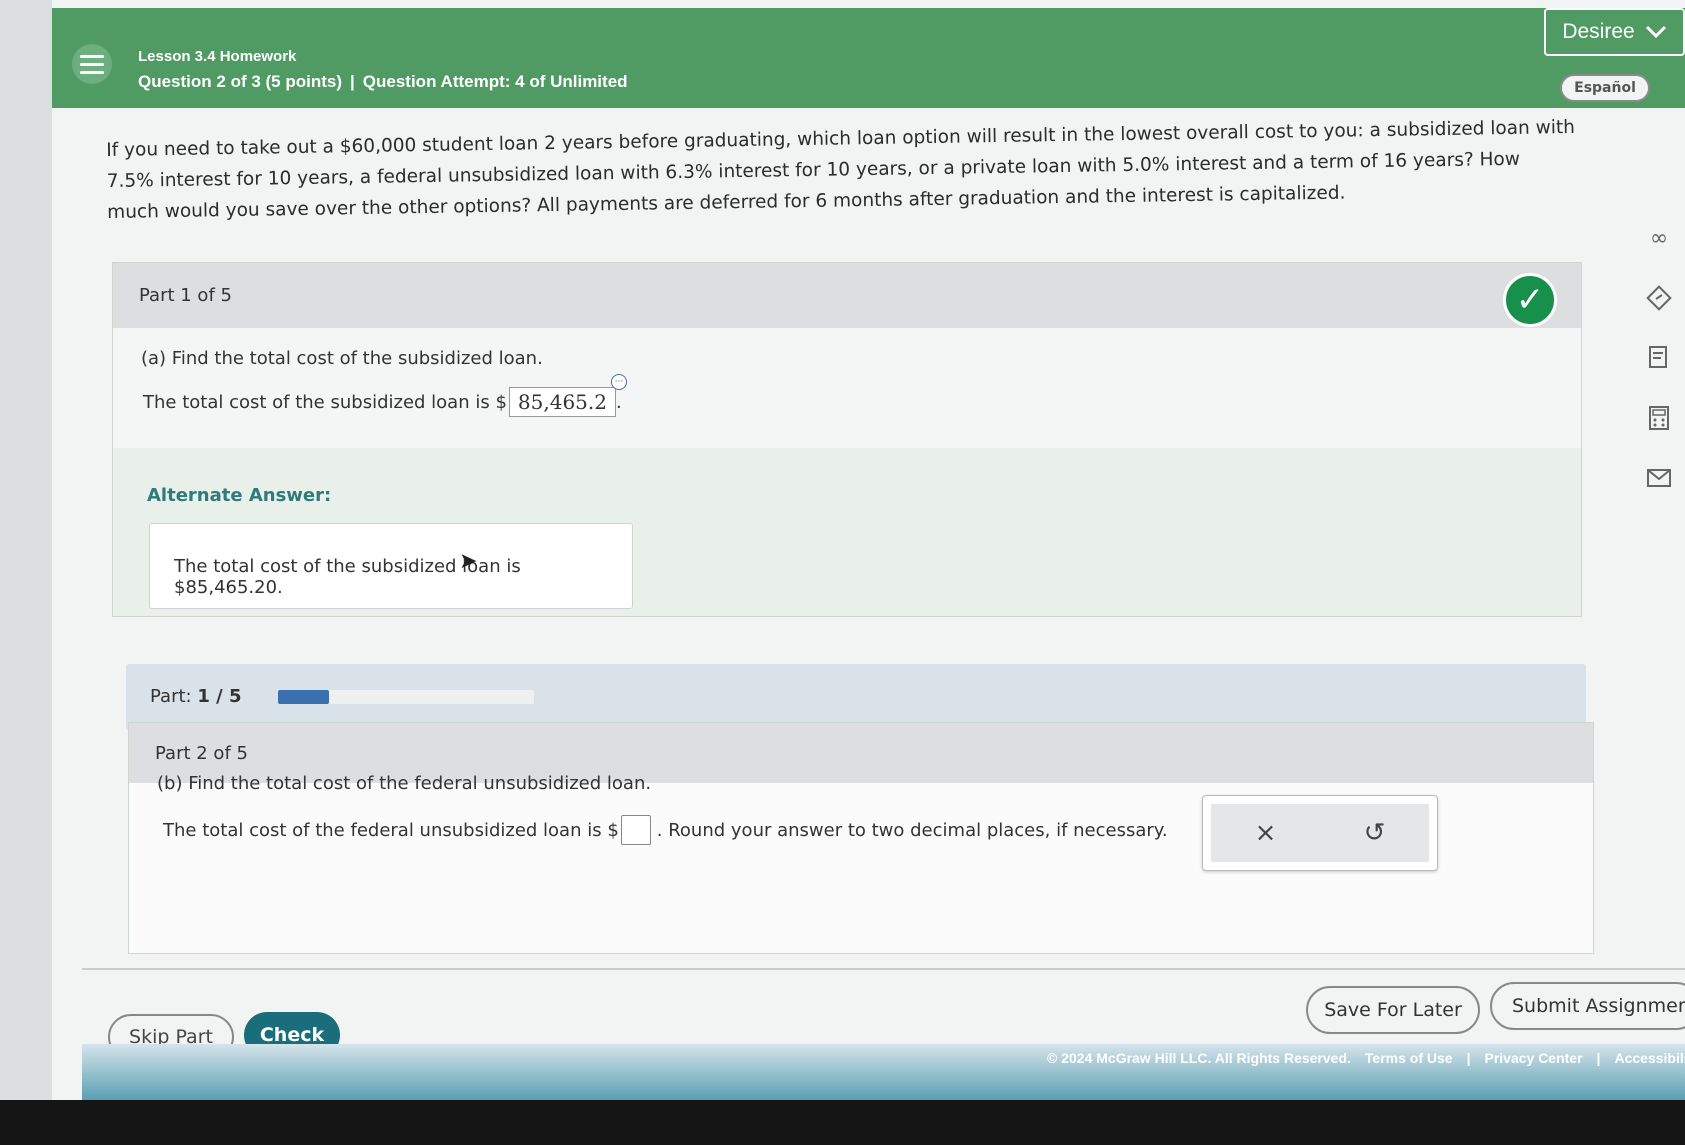 The image size is (1685, 1145). Describe the element at coordinates (1659, 478) in the screenshot. I see `mail-icon` at that location.